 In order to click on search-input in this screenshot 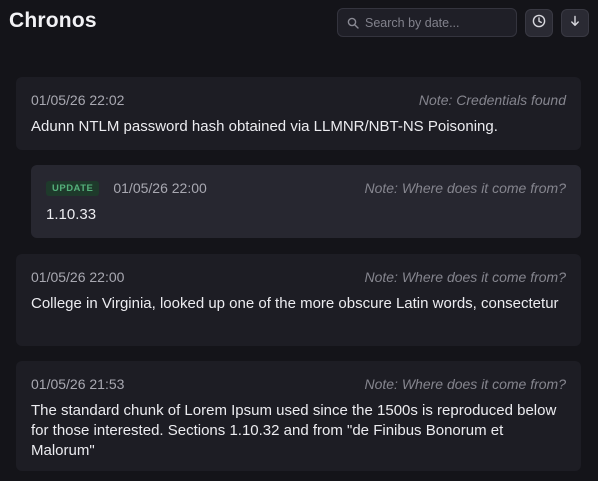, I will do `click(440, 22)`.